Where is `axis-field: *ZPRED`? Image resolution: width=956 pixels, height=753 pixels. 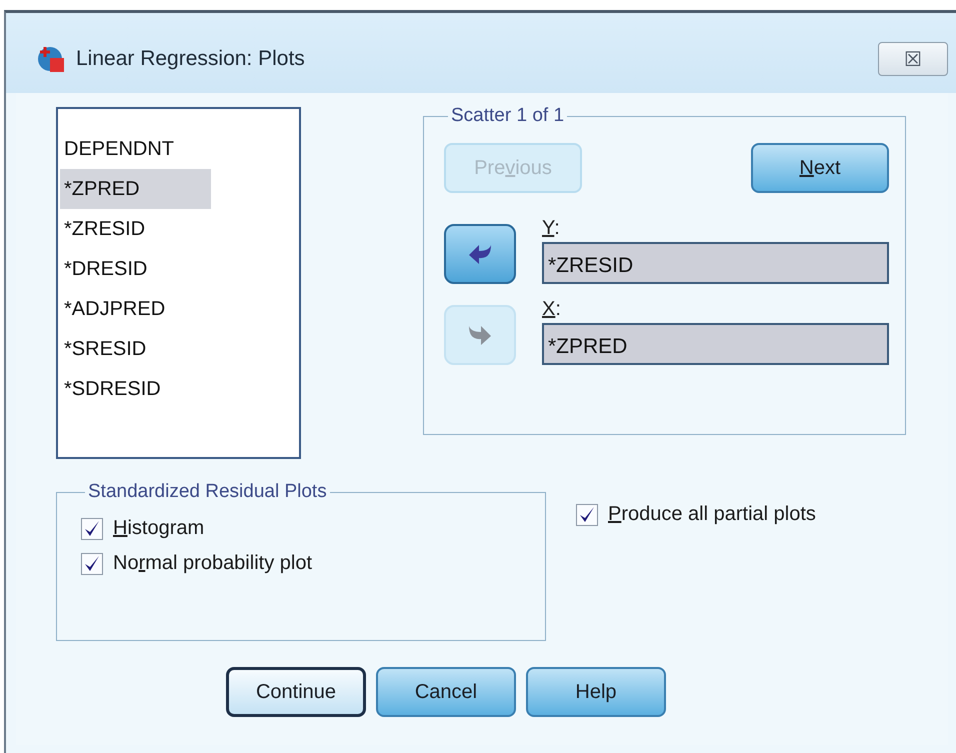 axis-field: *ZPRED is located at coordinates (715, 344).